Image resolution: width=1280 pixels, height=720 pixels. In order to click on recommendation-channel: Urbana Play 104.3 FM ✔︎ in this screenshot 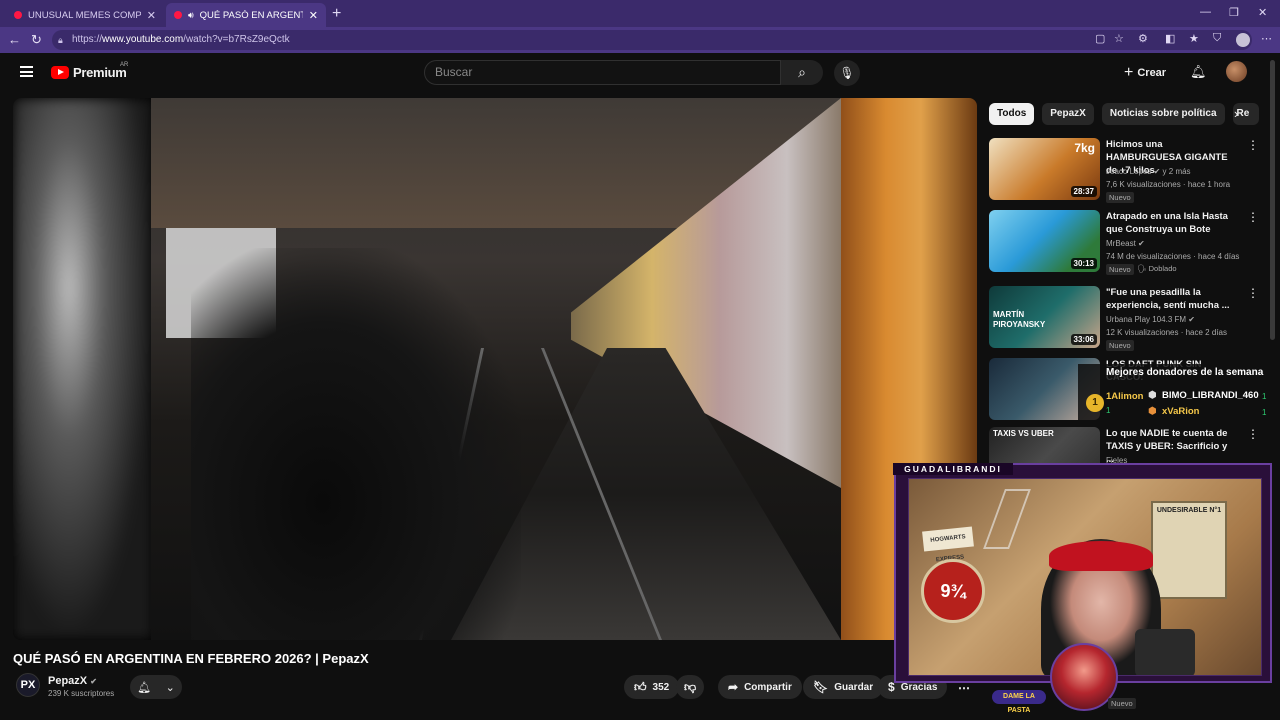, I will do `click(1150, 319)`.